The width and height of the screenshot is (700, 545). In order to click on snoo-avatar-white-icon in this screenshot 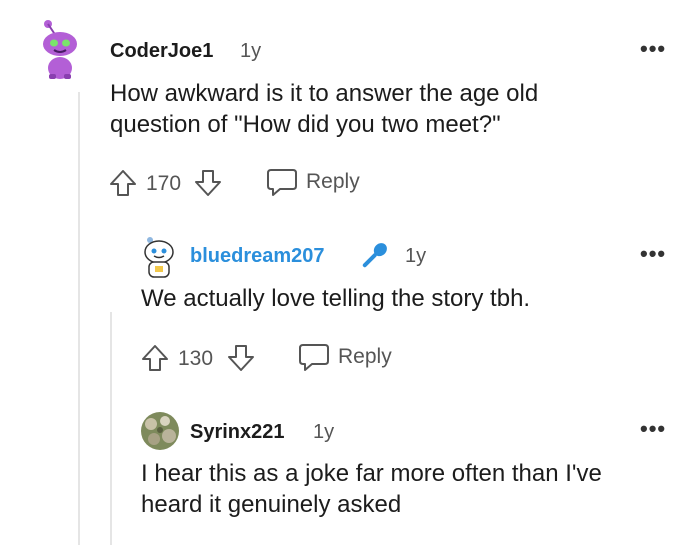, I will do `click(159, 257)`.